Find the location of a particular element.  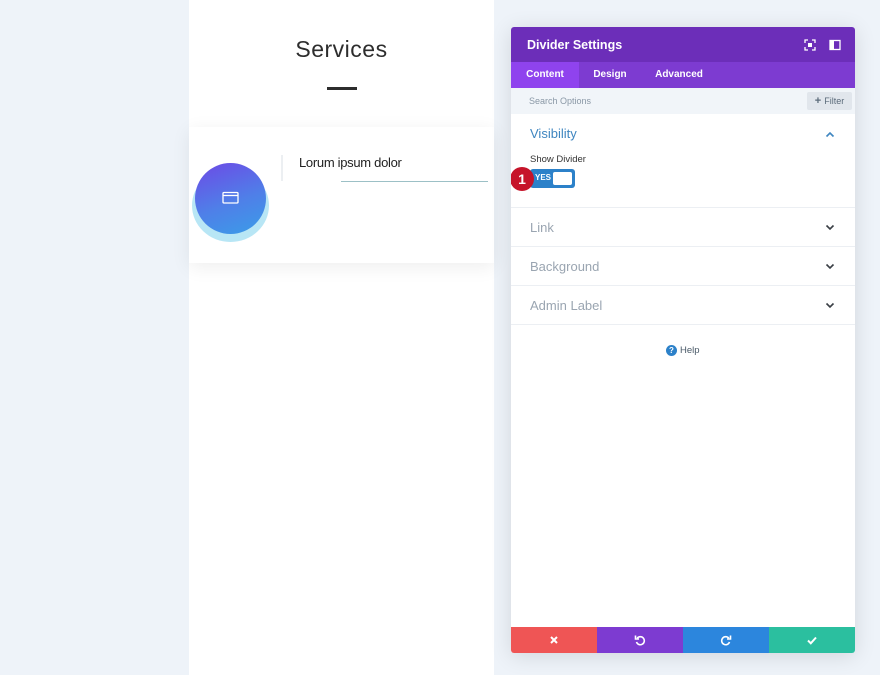

show-divider-toggle: YES is located at coordinates (552, 178).